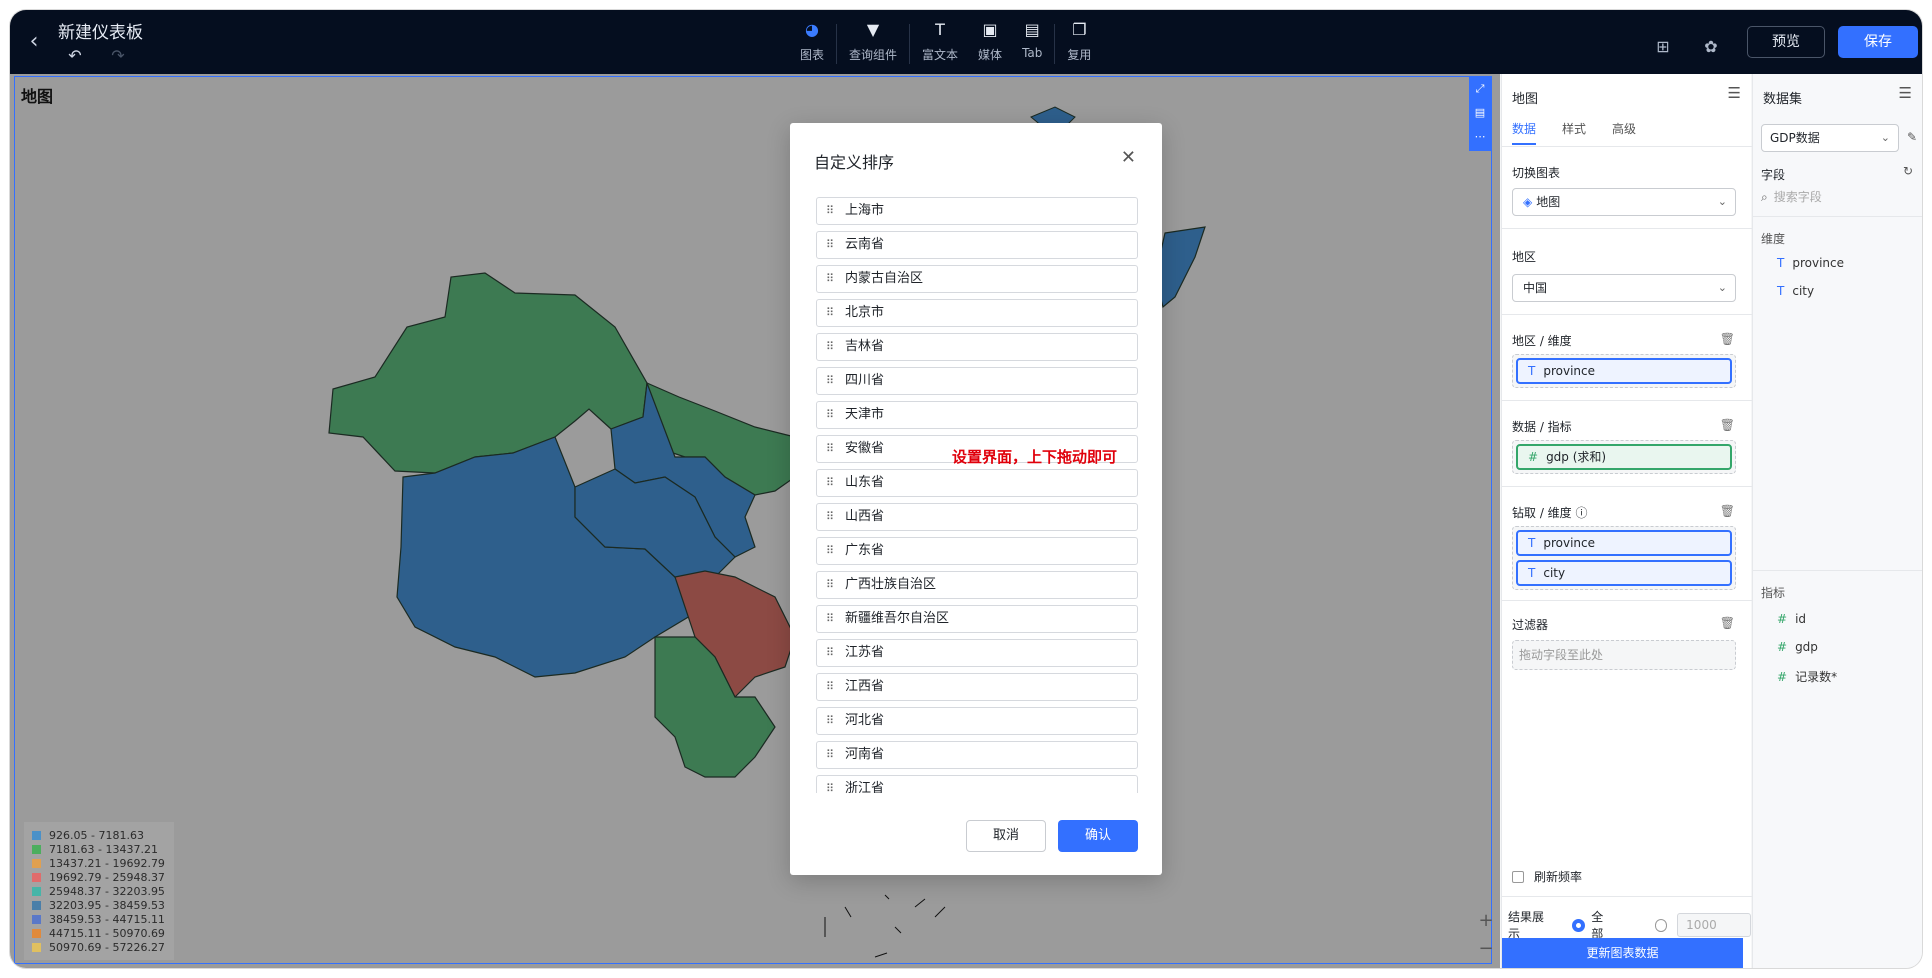 The width and height of the screenshot is (1932, 978). I want to click on zoom-out-icon: −, so click(1486, 949).